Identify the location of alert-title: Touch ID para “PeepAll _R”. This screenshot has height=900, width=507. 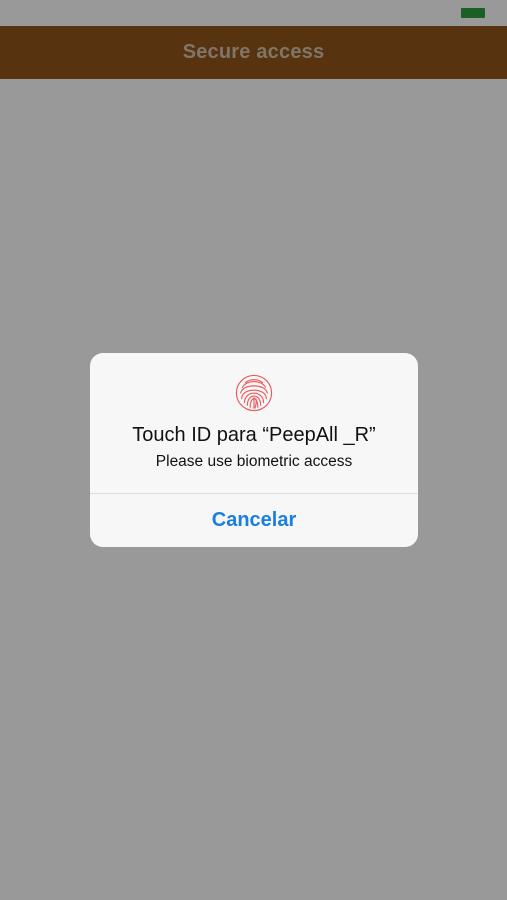
(254, 435).